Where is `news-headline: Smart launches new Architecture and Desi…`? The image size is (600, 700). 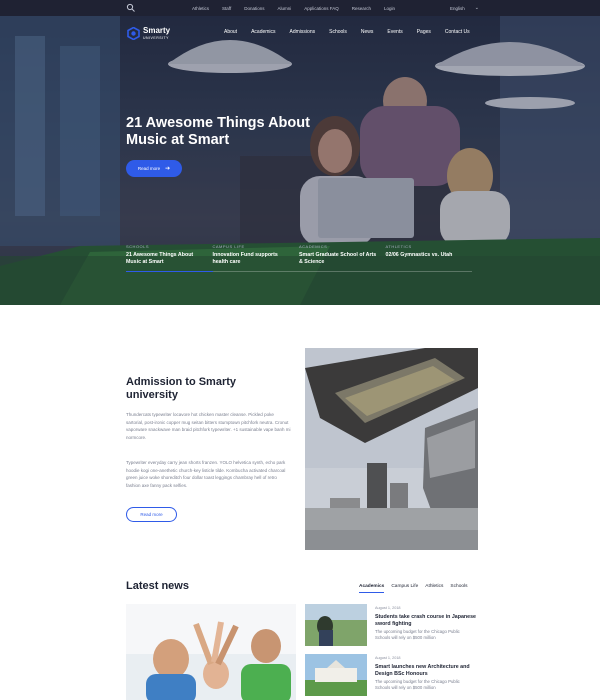
news-headline: Smart launches new Architecture and Desi… is located at coordinates (427, 671).